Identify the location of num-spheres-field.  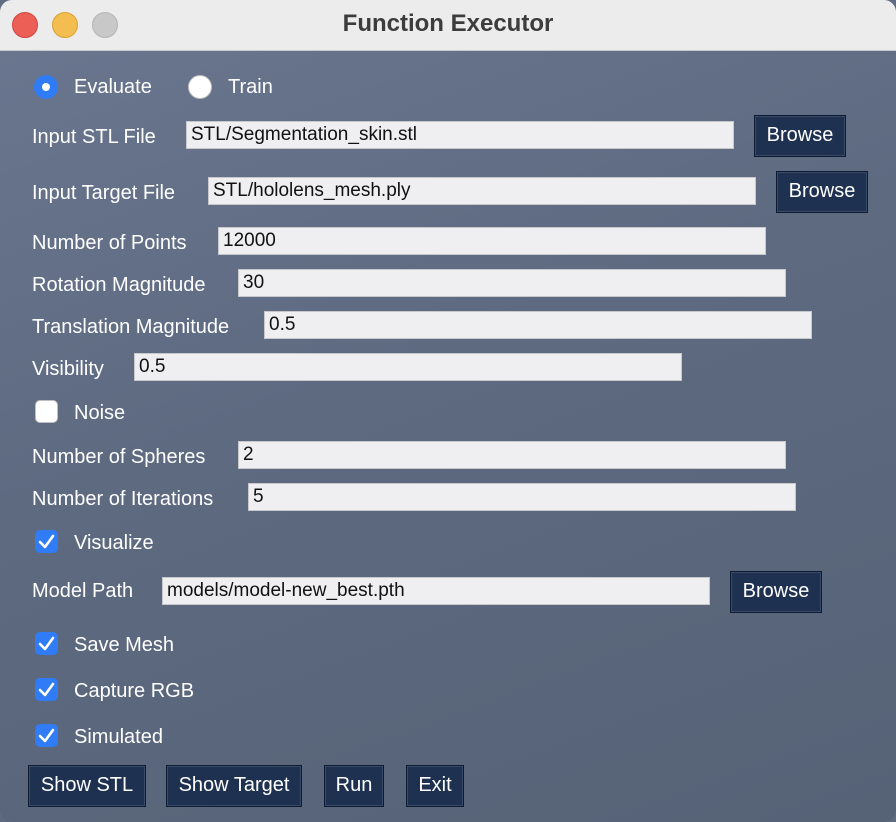
(512, 455).